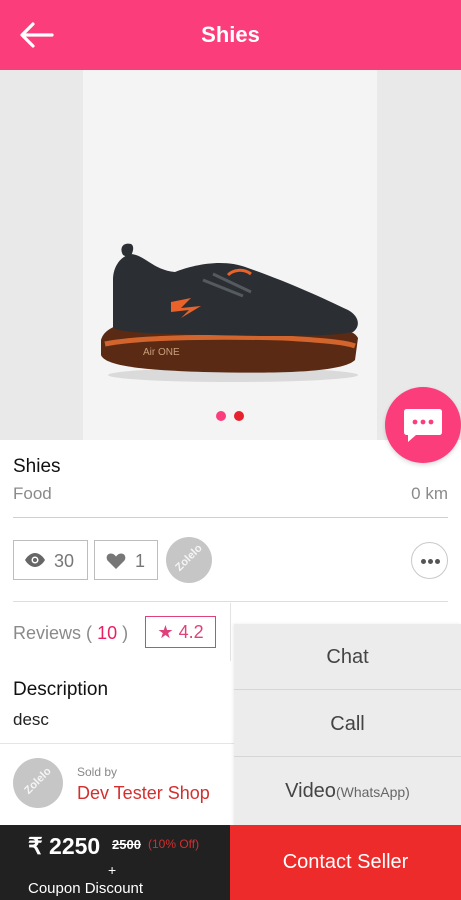 The width and height of the screenshot is (461, 900). I want to click on star-icon: ★, so click(165, 632).